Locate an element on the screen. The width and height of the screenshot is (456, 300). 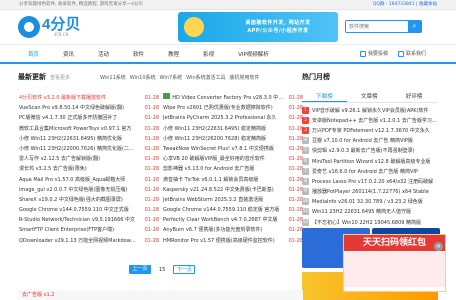
list-item: Aqua Mail Pro v1.57.0 高级版_Aqua邮箱大师 01-28 is located at coordinates (89, 180).